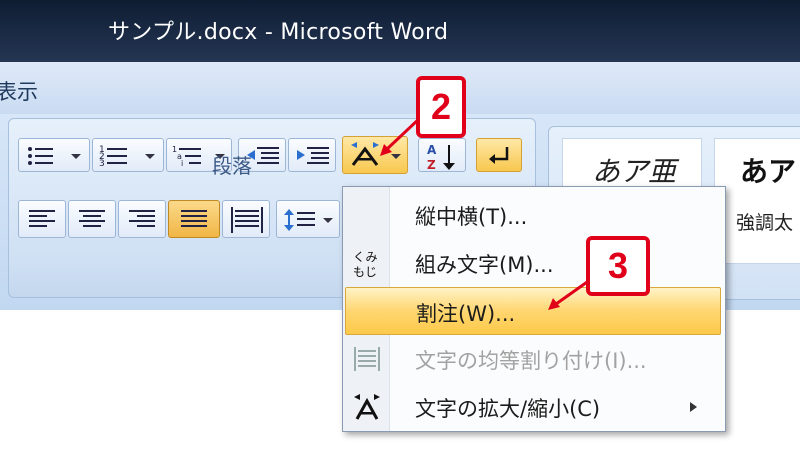  What do you see at coordinates (441, 107) in the screenshot?
I see `callout-step-2: 2` at bounding box center [441, 107].